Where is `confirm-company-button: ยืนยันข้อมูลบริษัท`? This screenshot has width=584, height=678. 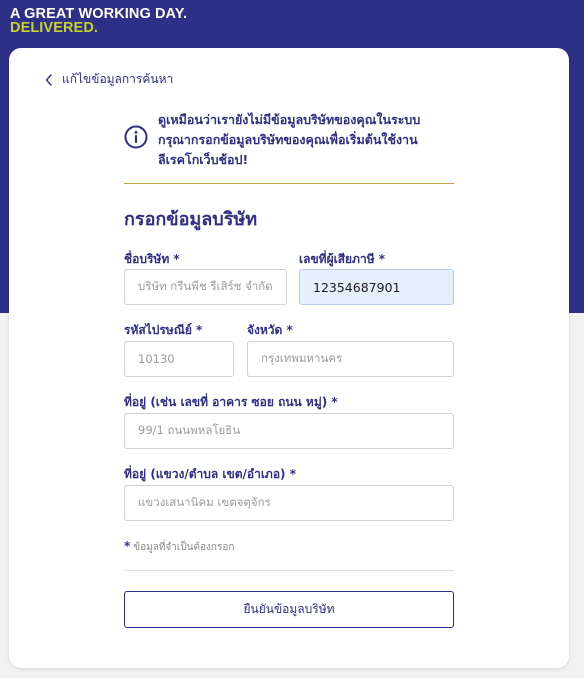 confirm-company-button: ยืนยันข้อมูลบริษัท is located at coordinates (289, 609).